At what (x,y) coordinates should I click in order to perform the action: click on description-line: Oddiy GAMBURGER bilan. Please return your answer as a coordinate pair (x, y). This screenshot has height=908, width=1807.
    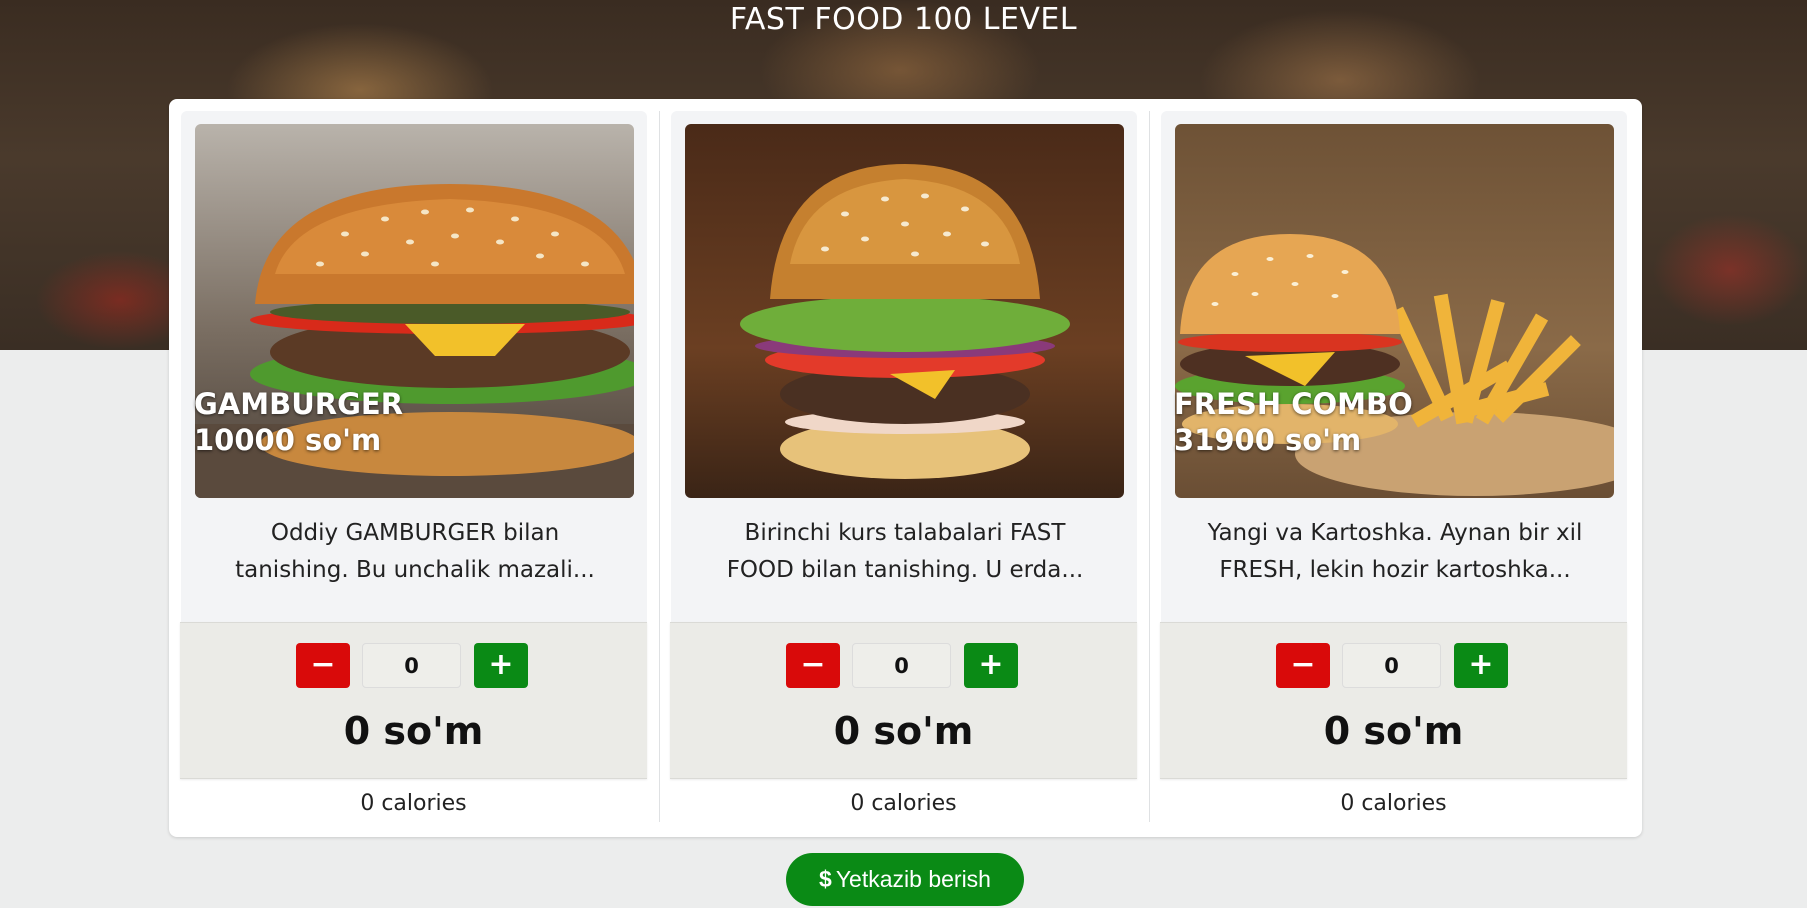
    Looking at the image, I should click on (415, 533).